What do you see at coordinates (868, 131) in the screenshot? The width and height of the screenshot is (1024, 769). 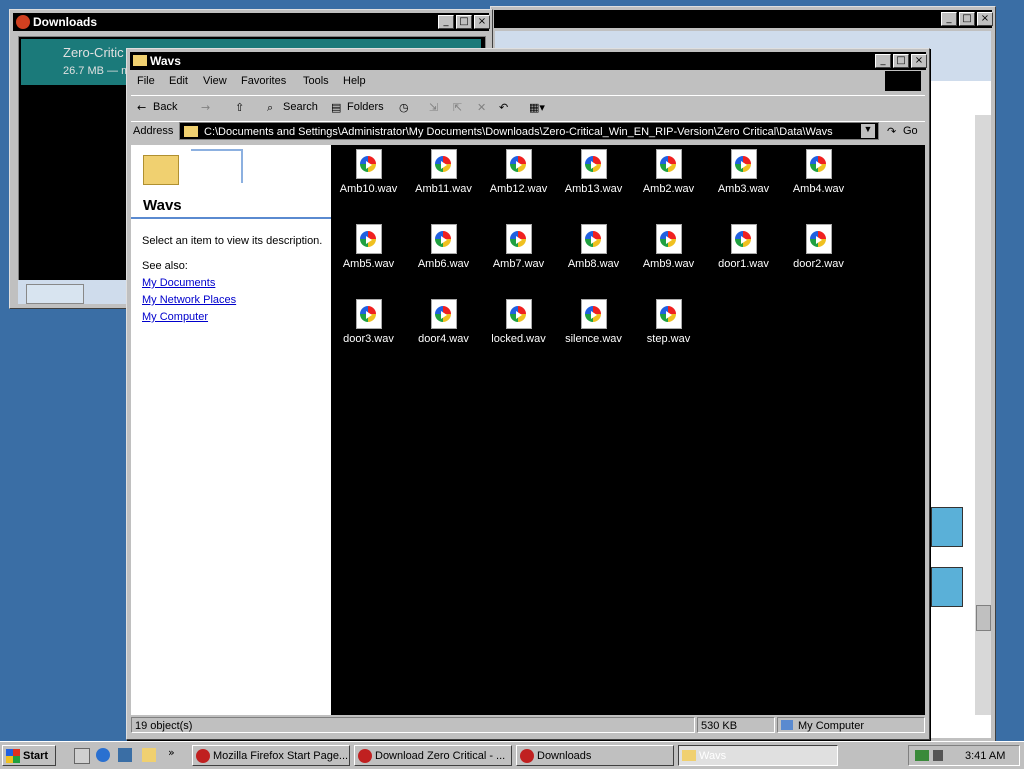 I see `address-dropdown-icon: ▼` at bounding box center [868, 131].